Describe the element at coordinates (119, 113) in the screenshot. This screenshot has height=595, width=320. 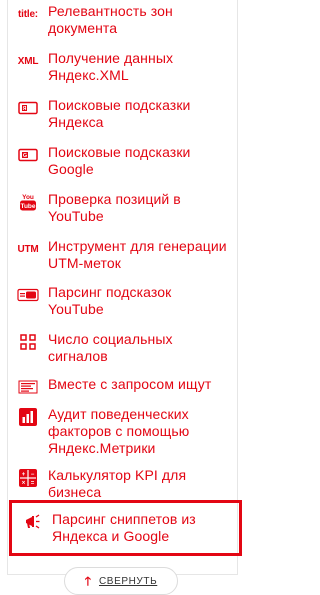
I see `tool-label: Поисковые подсказки Яндекса` at that location.